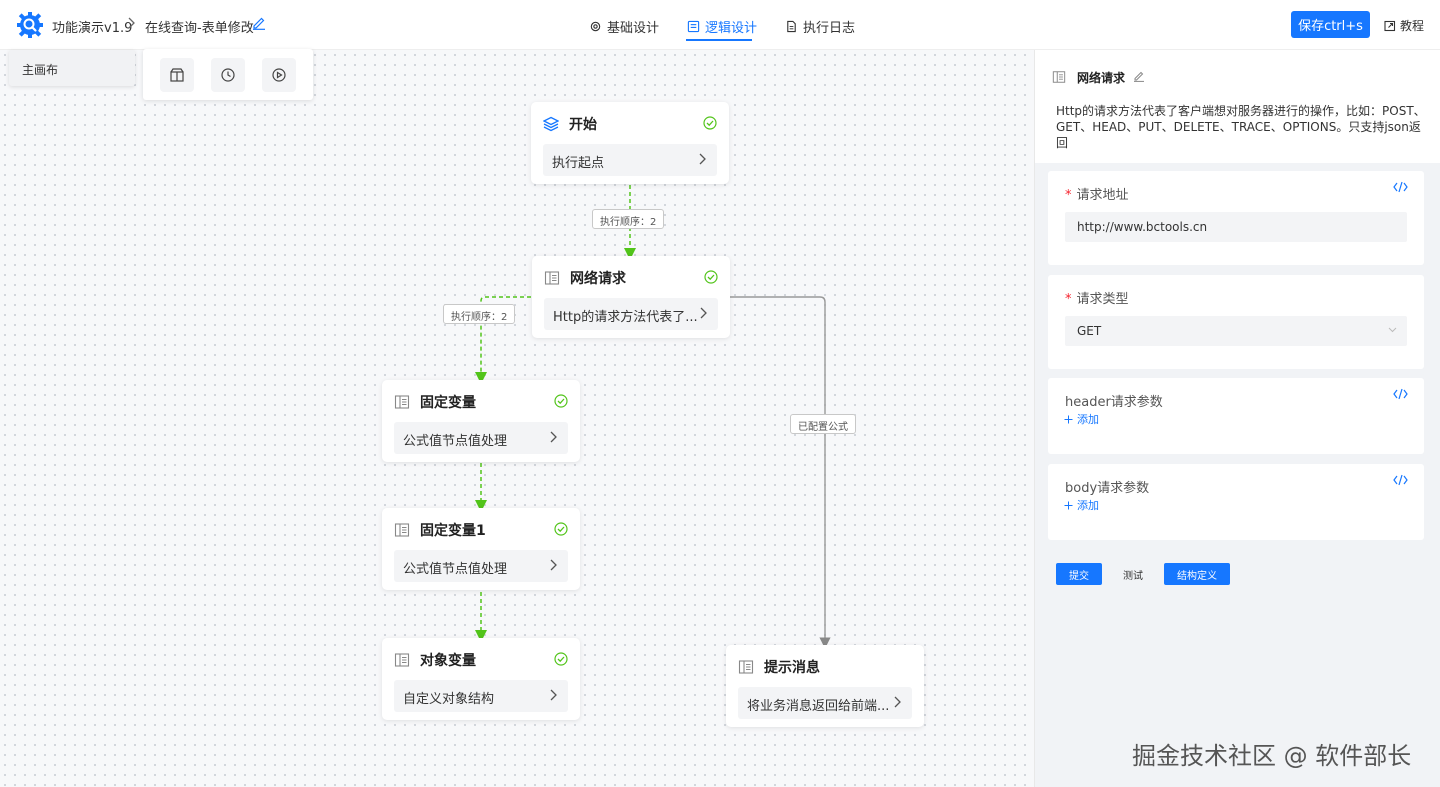 This screenshot has height=787, width=1440. Describe the element at coordinates (481, 549) in the screenshot. I see `flow-node-fixed-variable-1: 固定变量1 公式值节点值处理` at that location.